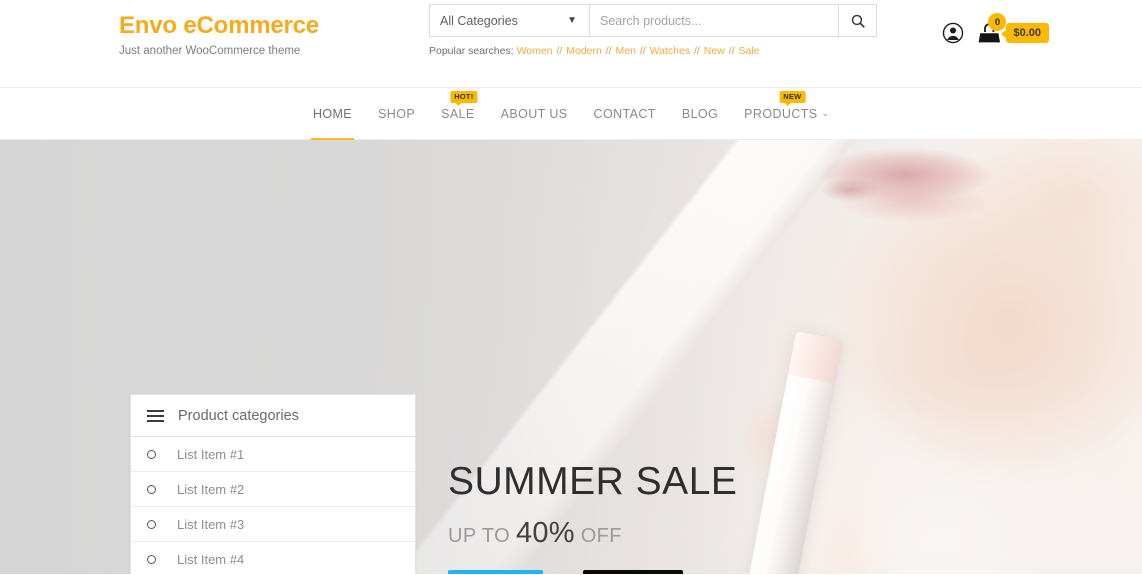  I want to click on popular-search-link-women: Women, so click(535, 51).